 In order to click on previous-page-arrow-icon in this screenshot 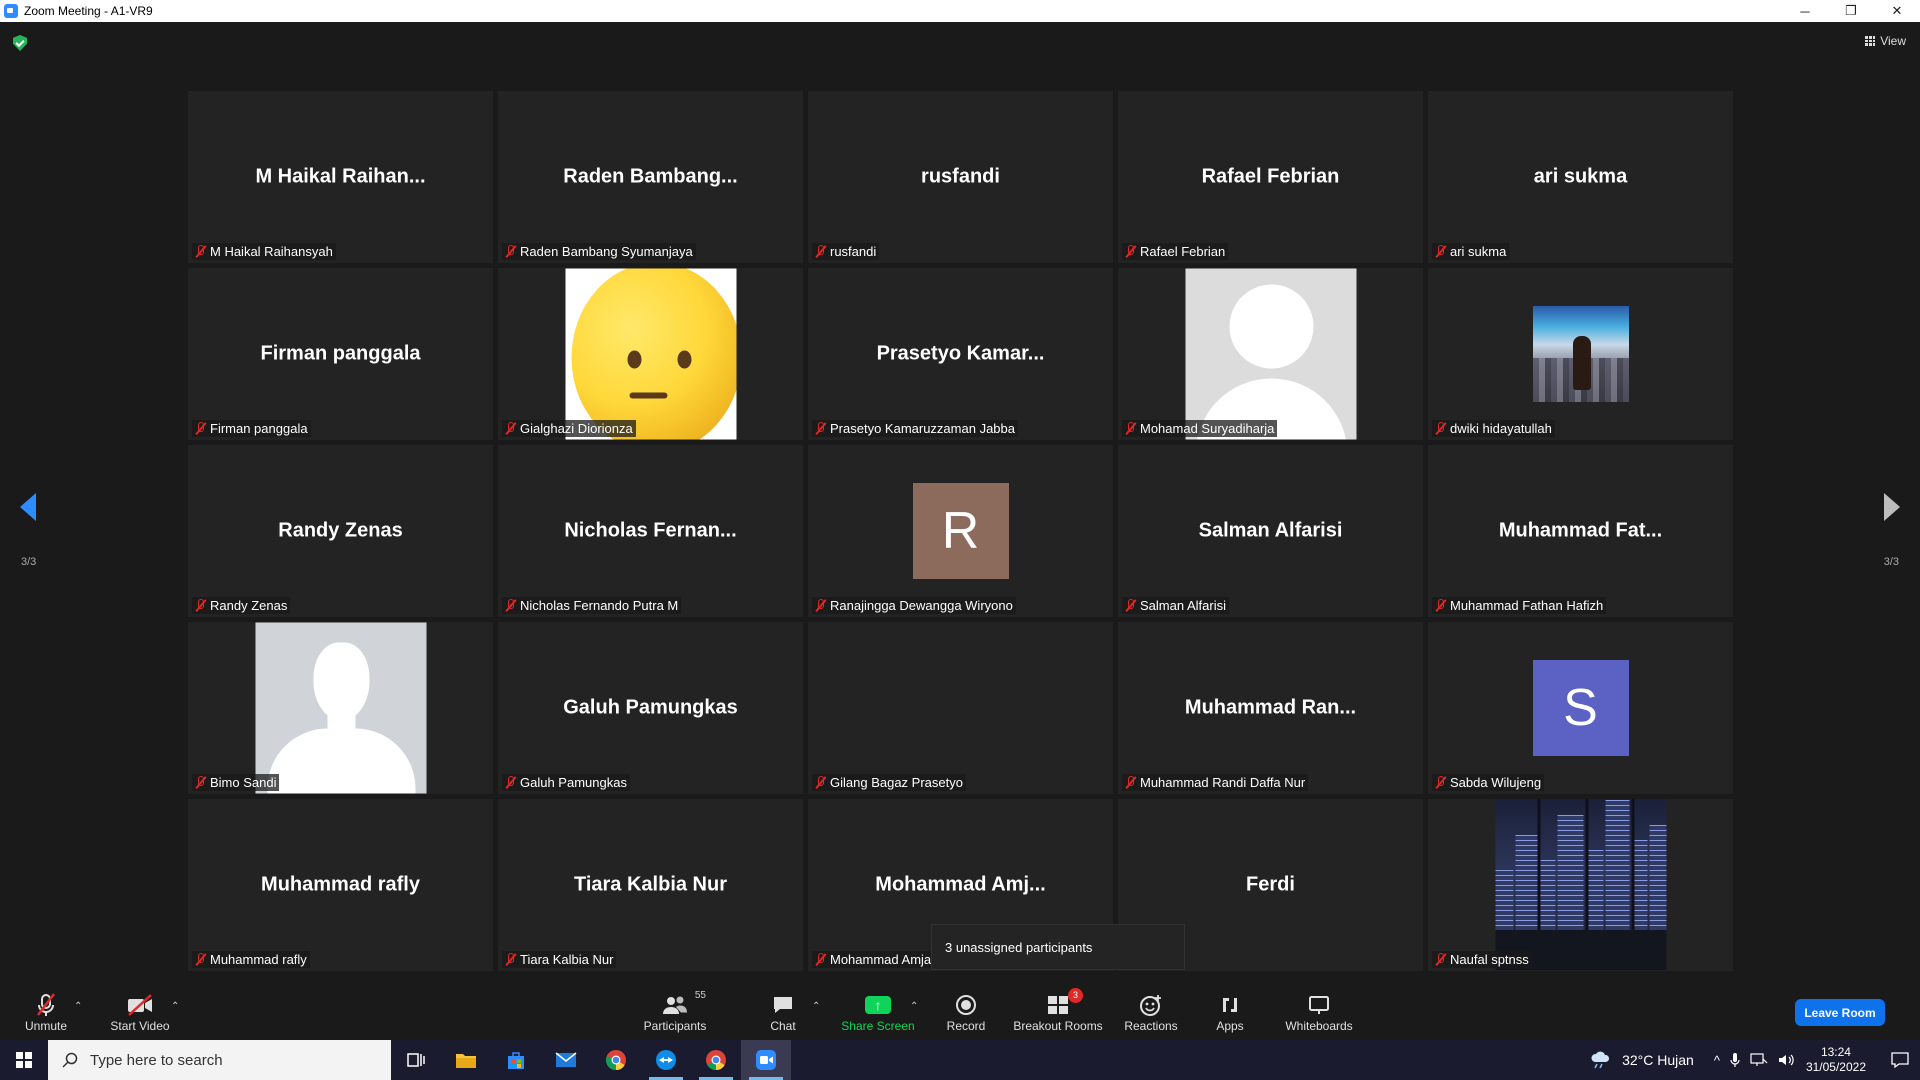, I will do `click(28, 507)`.